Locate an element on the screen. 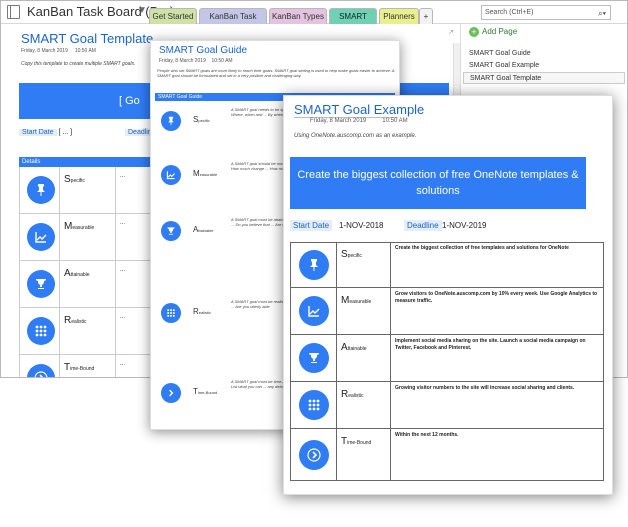 The image size is (628, 527). page-item-example: SMART Goal Example is located at coordinates (544, 66).